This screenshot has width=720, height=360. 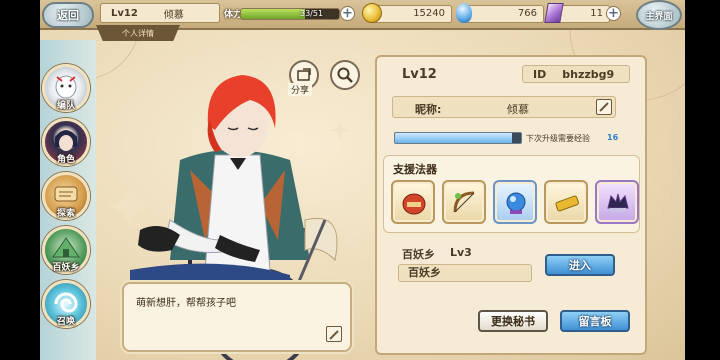 What do you see at coordinates (513, 321) in the screenshot?
I see `change-secretary-button: 更换秘书` at bounding box center [513, 321].